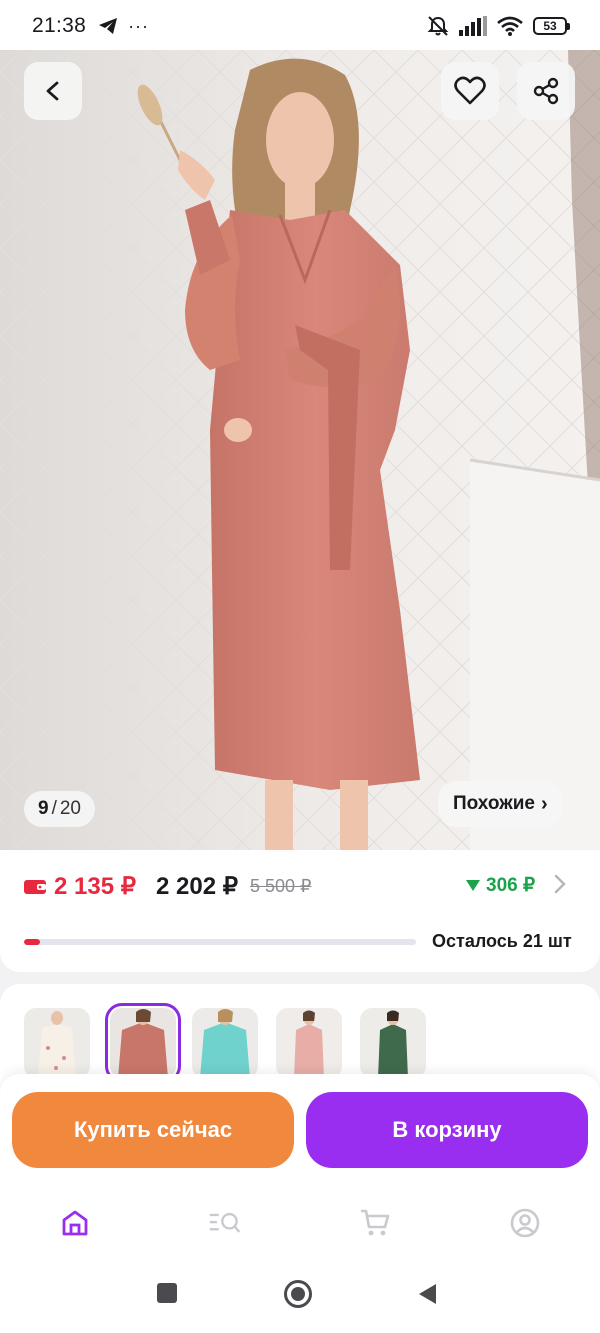 This screenshot has height=1333, width=600. What do you see at coordinates (197, 886) in the screenshot?
I see `current-price: 2 202 ₽` at bounding box center [197, 886].